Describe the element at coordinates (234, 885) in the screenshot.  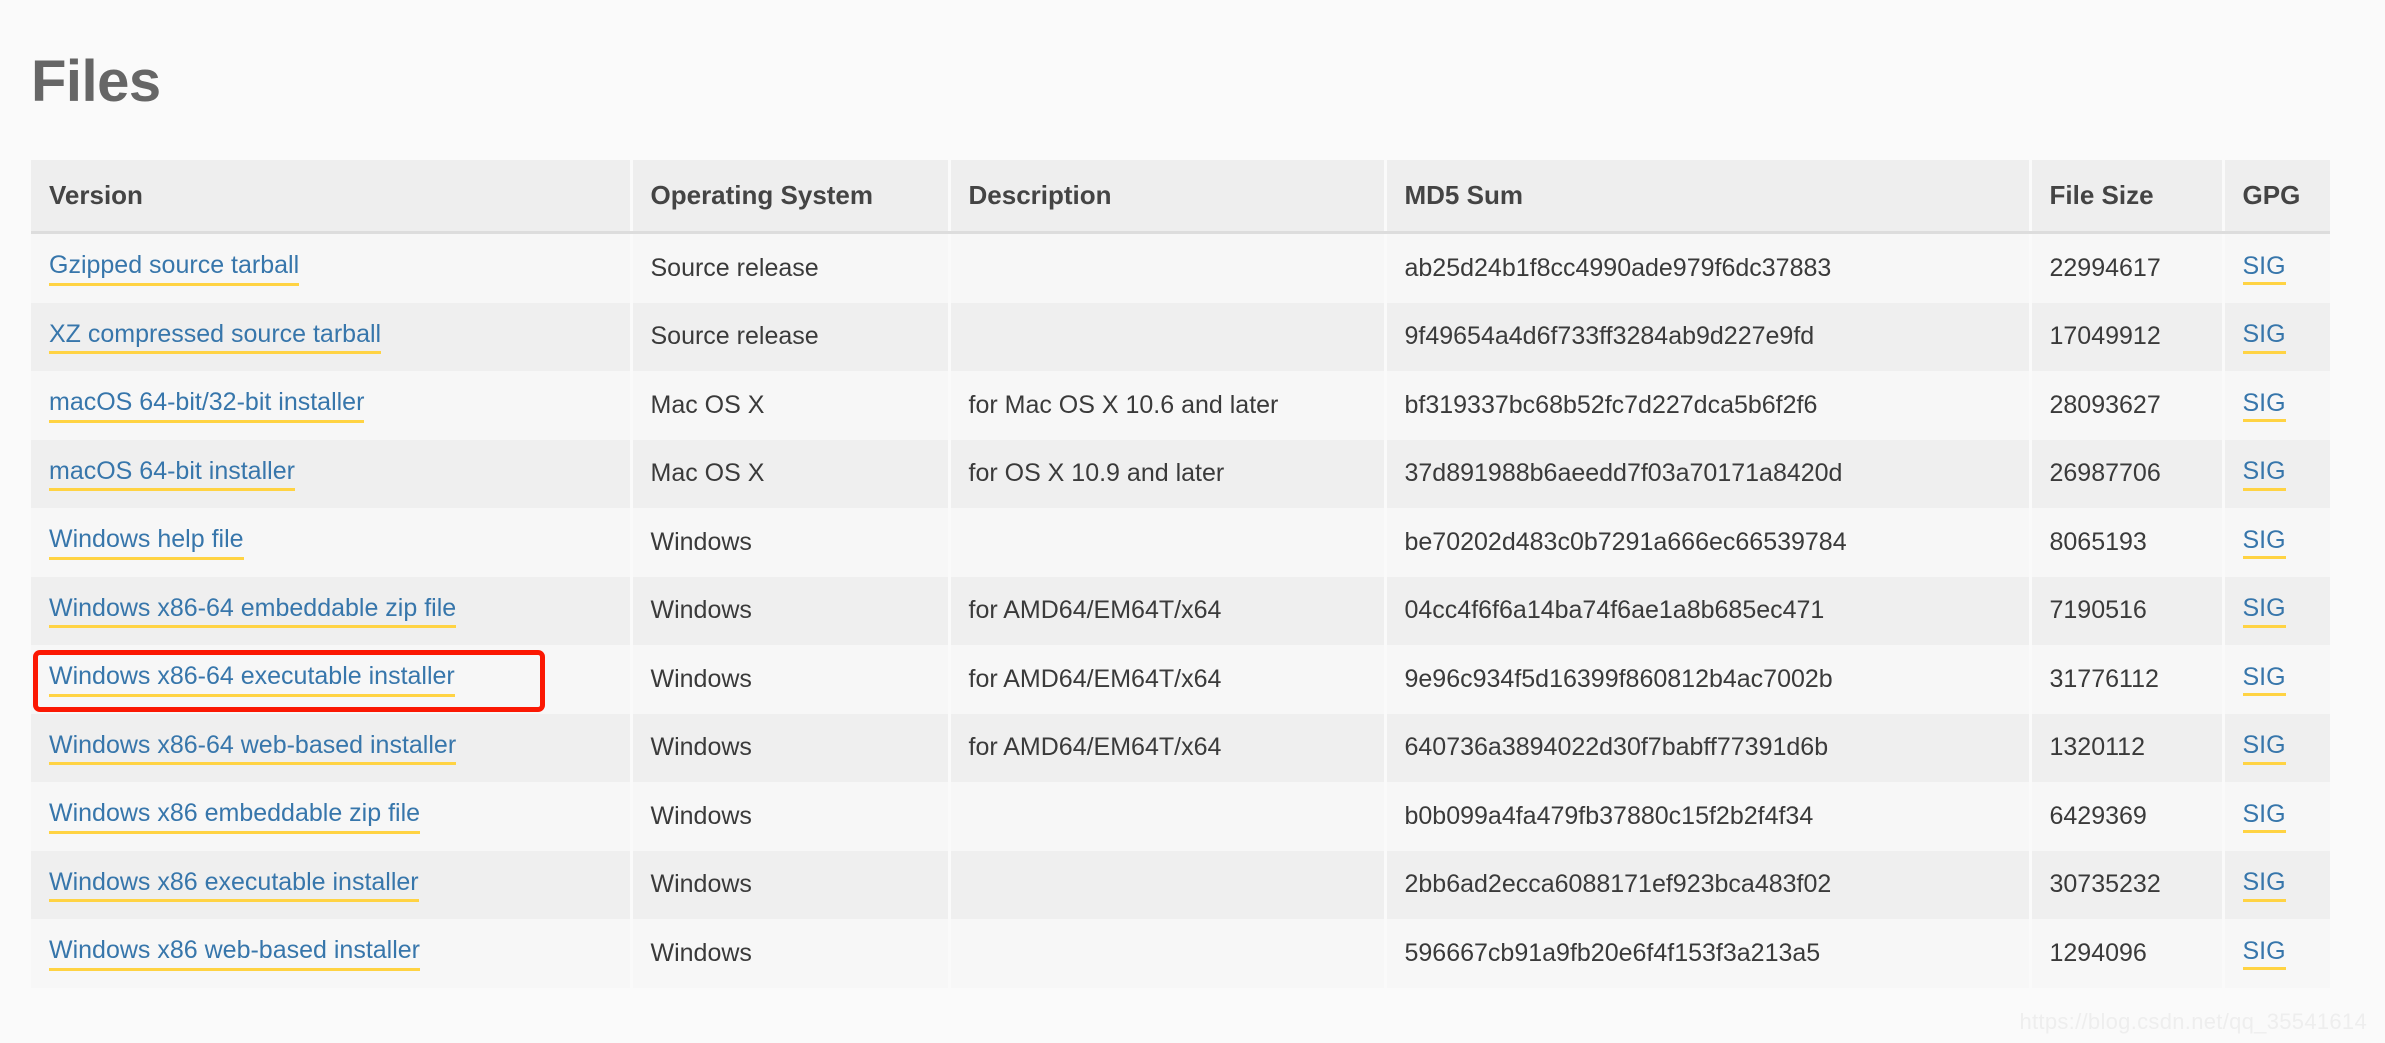
I see `download-link: Windows x86 executable installer` at that location.